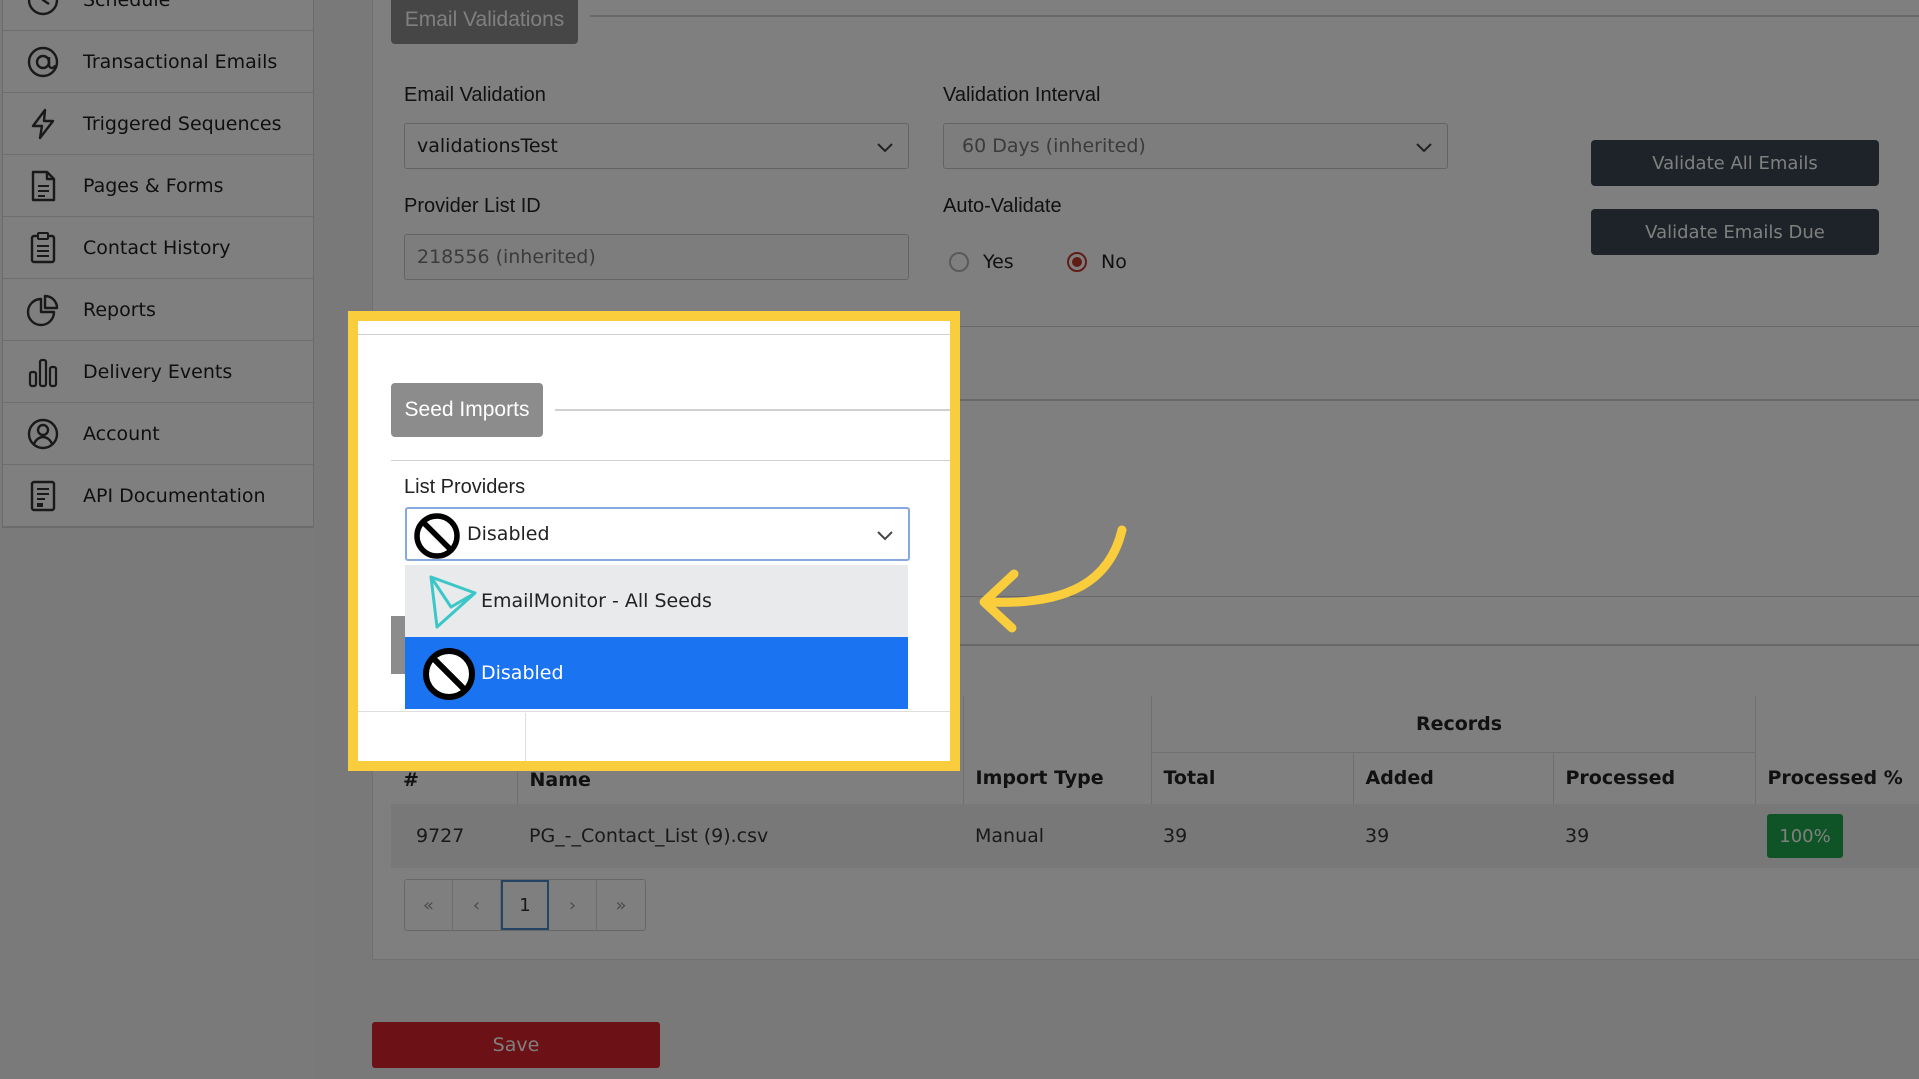  What do you see at coordinates (467, 410) in the screenshot?
I see `seed-imports-tab: Seed Imports` at bounding box center [467, 410].